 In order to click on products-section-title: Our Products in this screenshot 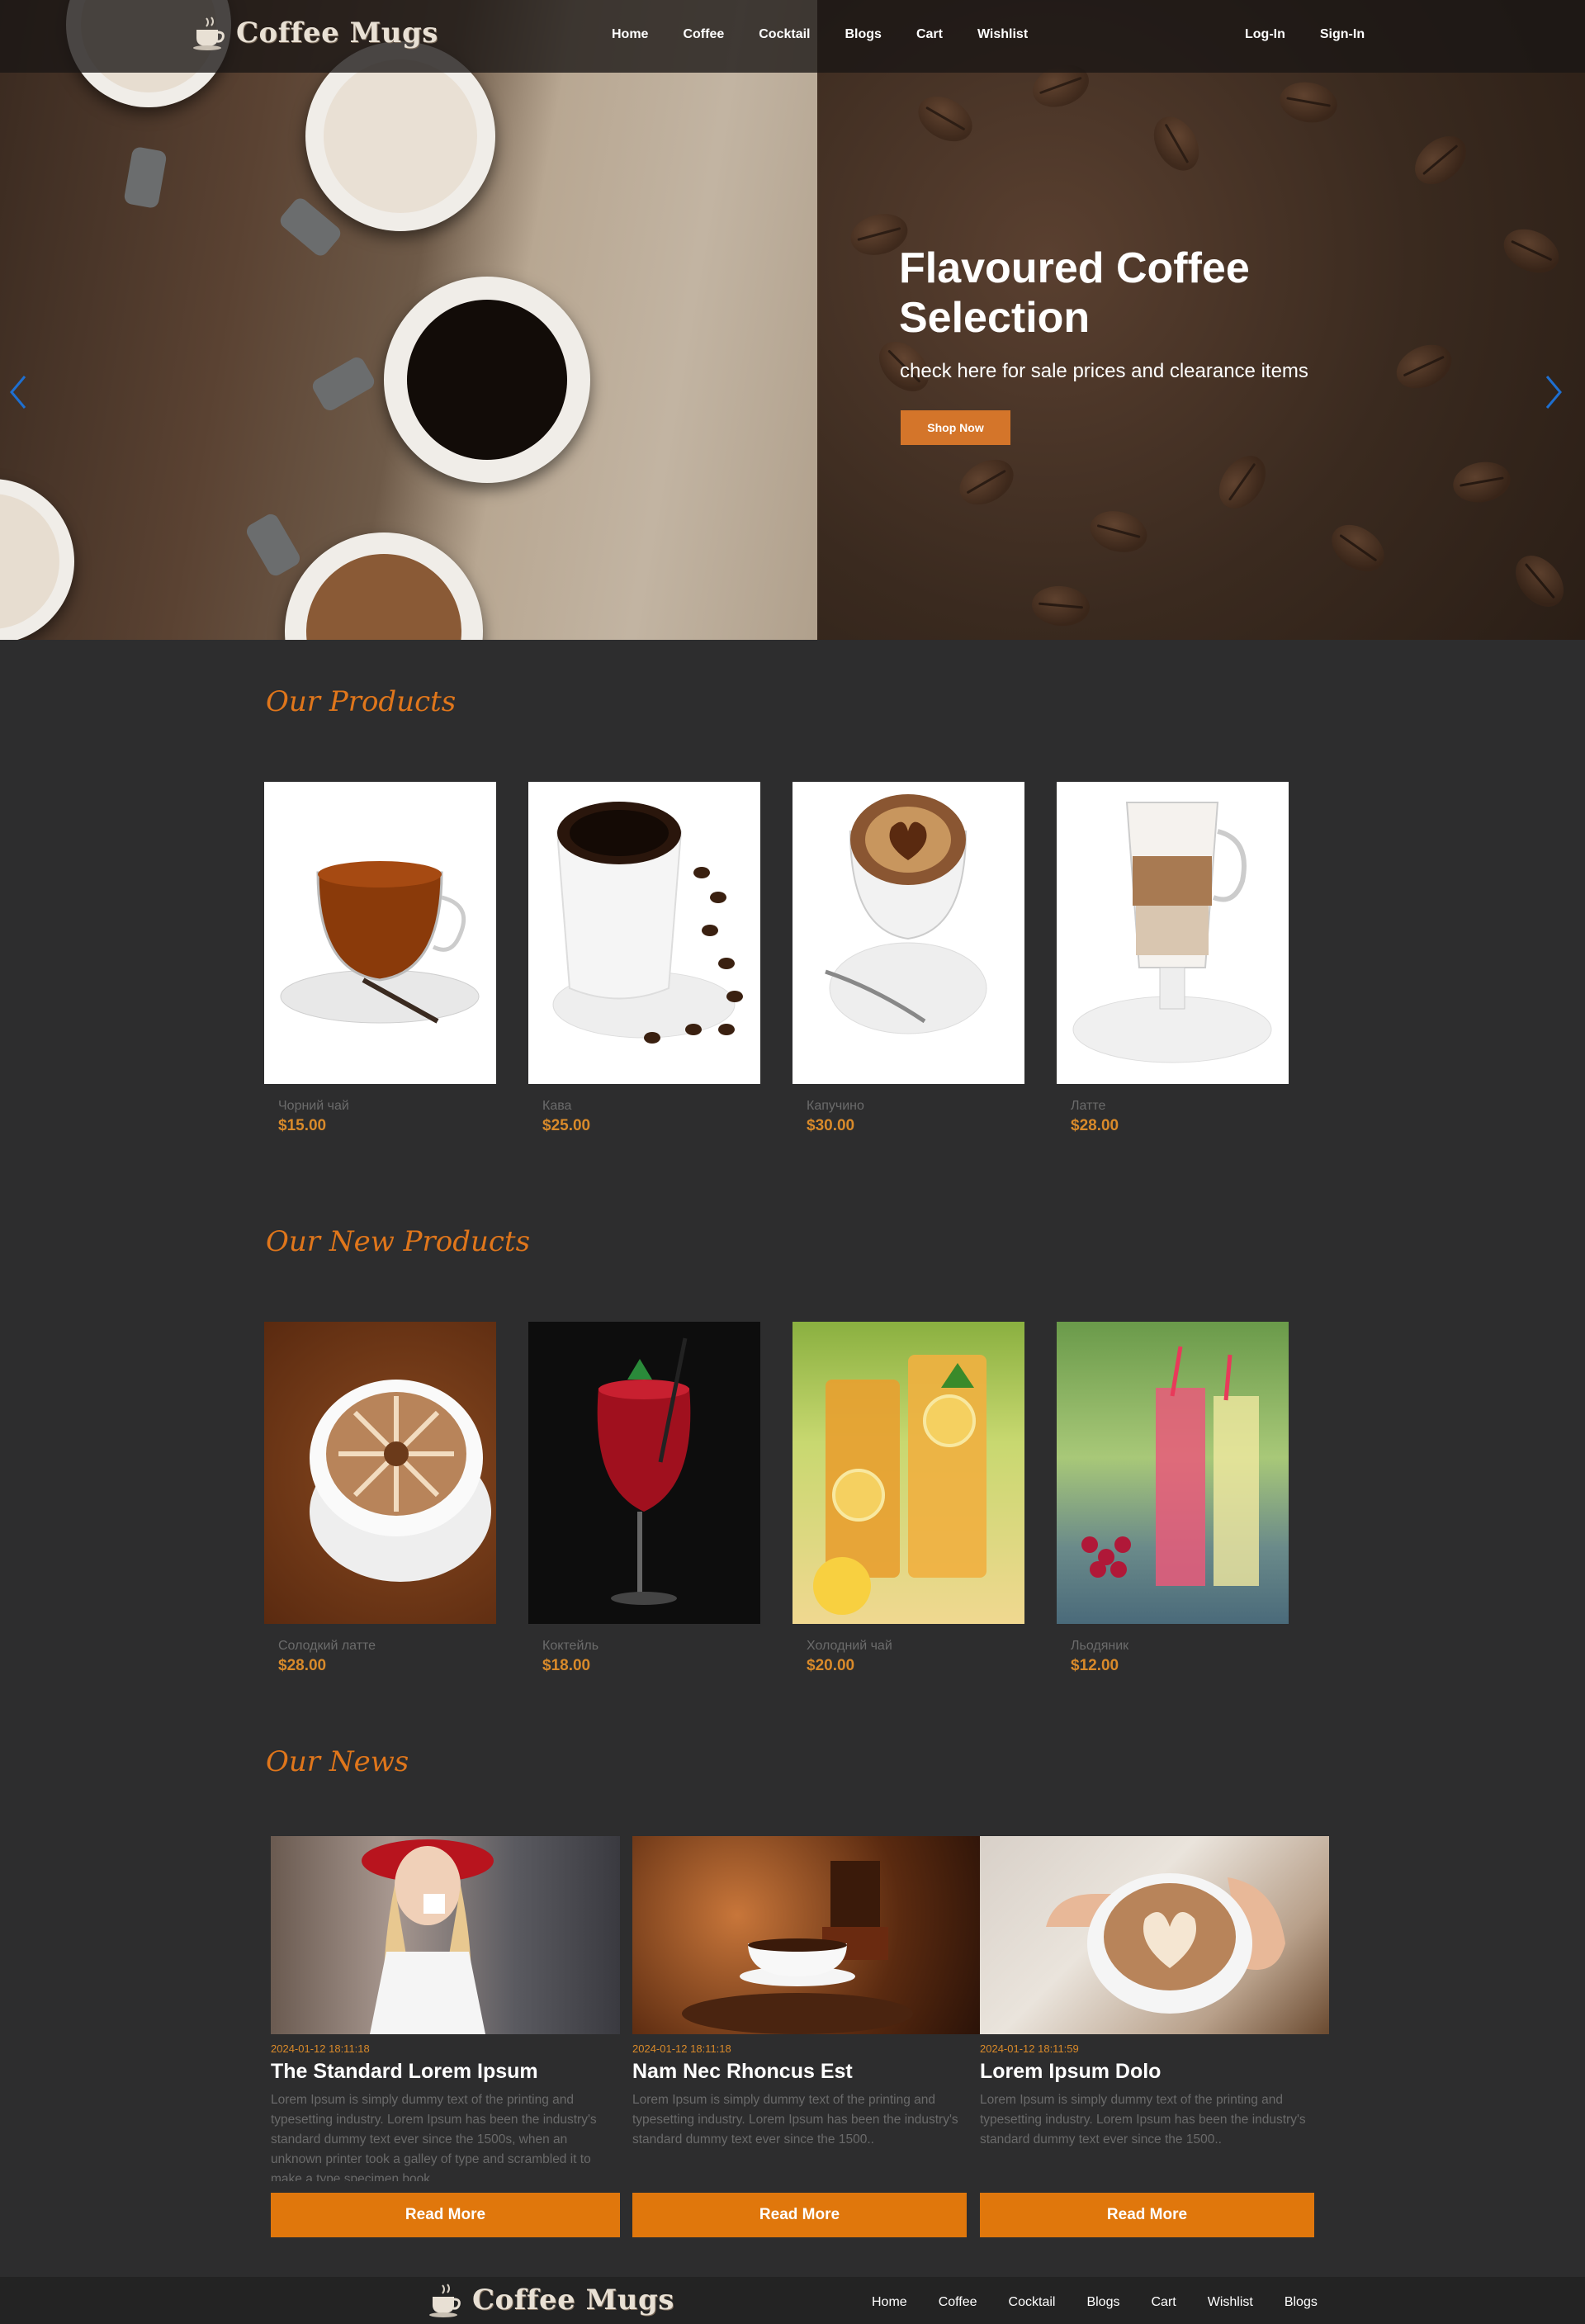, I will do `click(361, 702)`.